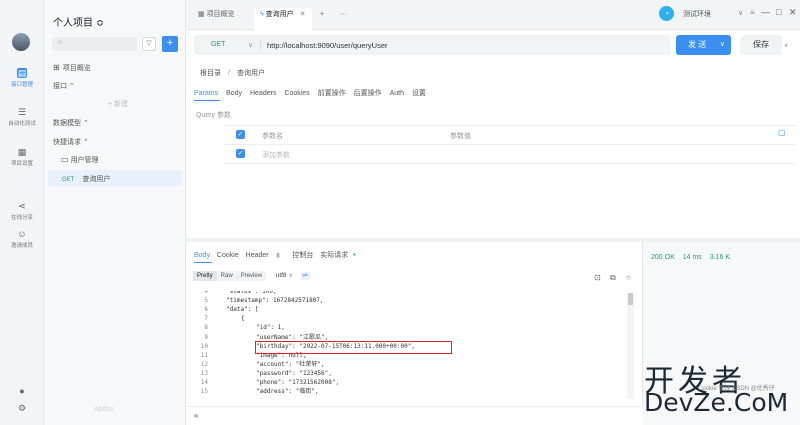  Describe the element at coordinates (206, 301) in the screenshot. I see `code-line-number: 5` at that location.